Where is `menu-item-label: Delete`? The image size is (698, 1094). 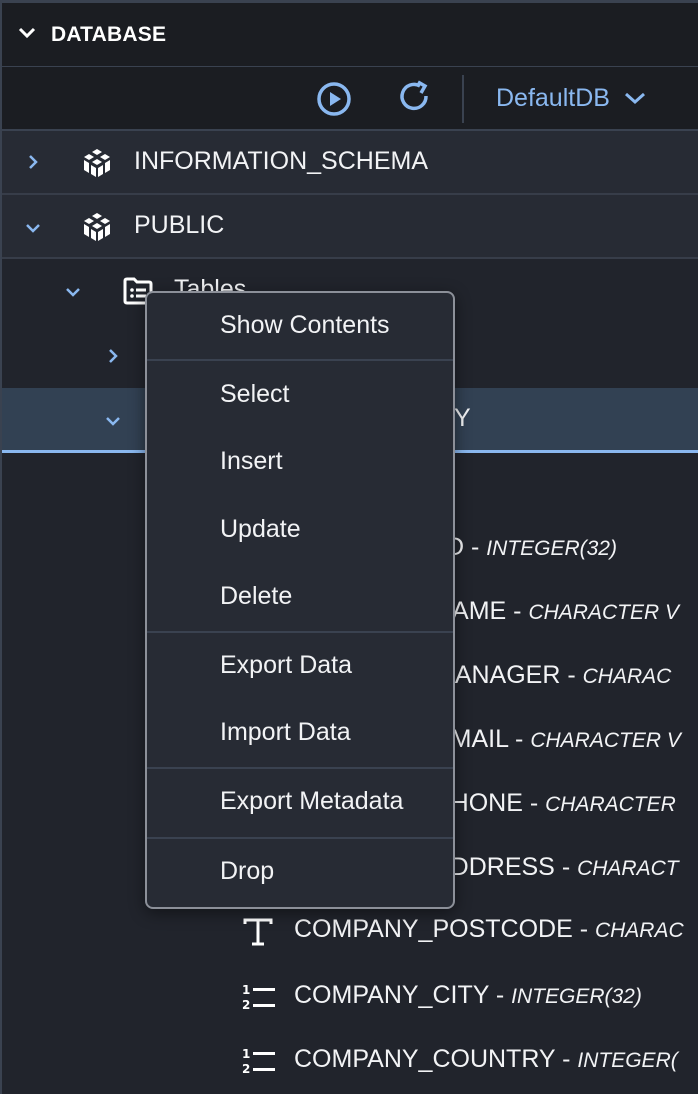 menu-item-label: Delete is located at coordinates (256, 596).